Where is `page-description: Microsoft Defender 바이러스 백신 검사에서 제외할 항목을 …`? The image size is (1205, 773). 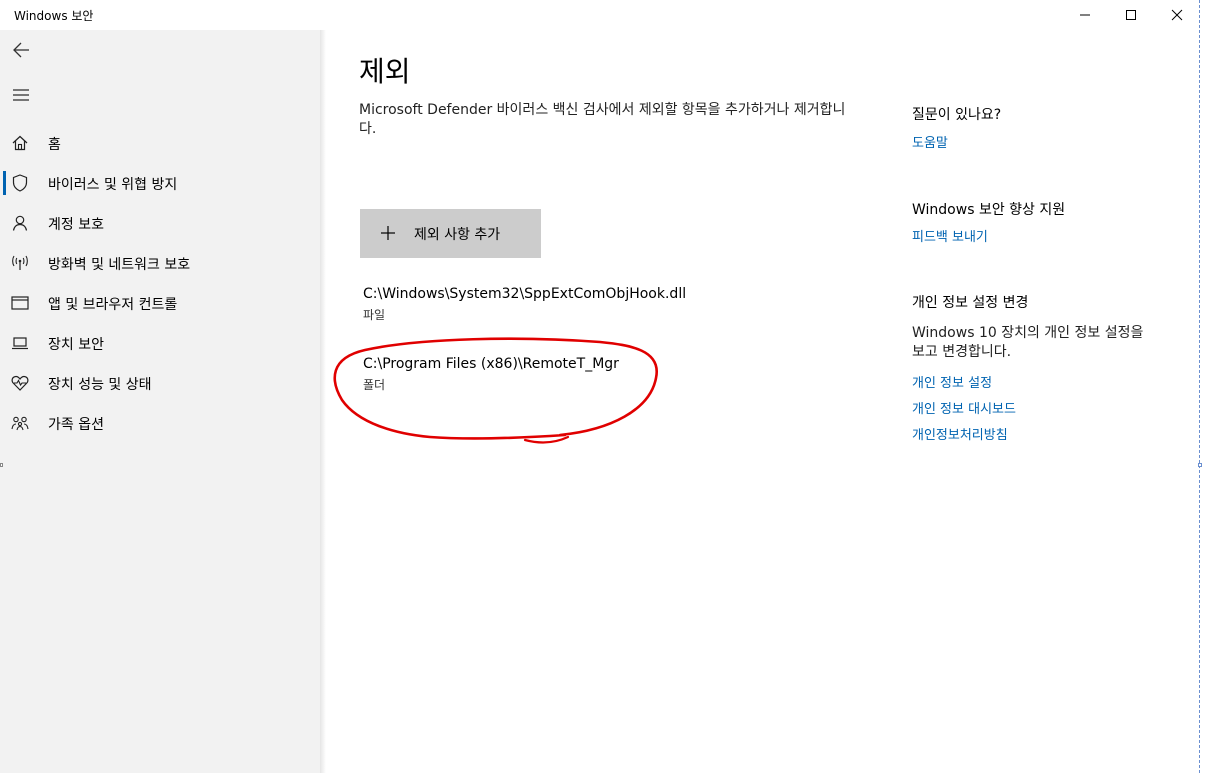 page-description: Microsoft Defender 바이러스 백신 검사에서 제외할 항목을 … is located at coordinates (602, 119).